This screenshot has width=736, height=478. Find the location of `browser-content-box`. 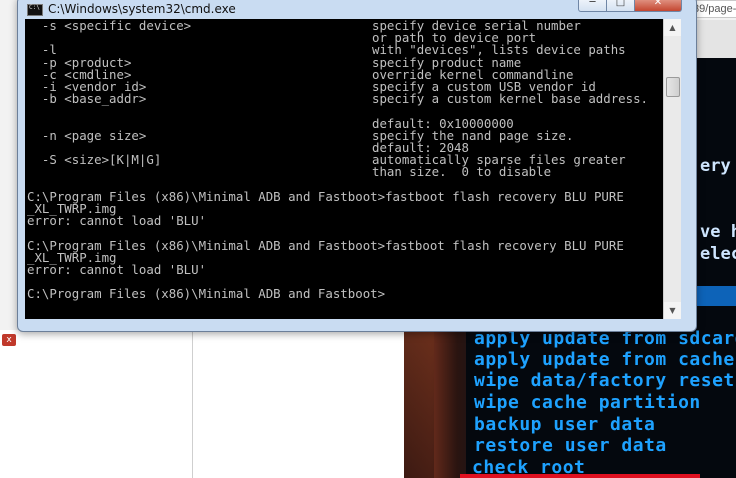

browser-content-box is located at coordinates (298, 404).